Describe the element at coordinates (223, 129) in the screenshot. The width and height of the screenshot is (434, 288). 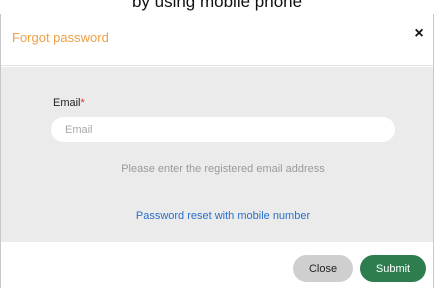
I see `email-input` at that location.